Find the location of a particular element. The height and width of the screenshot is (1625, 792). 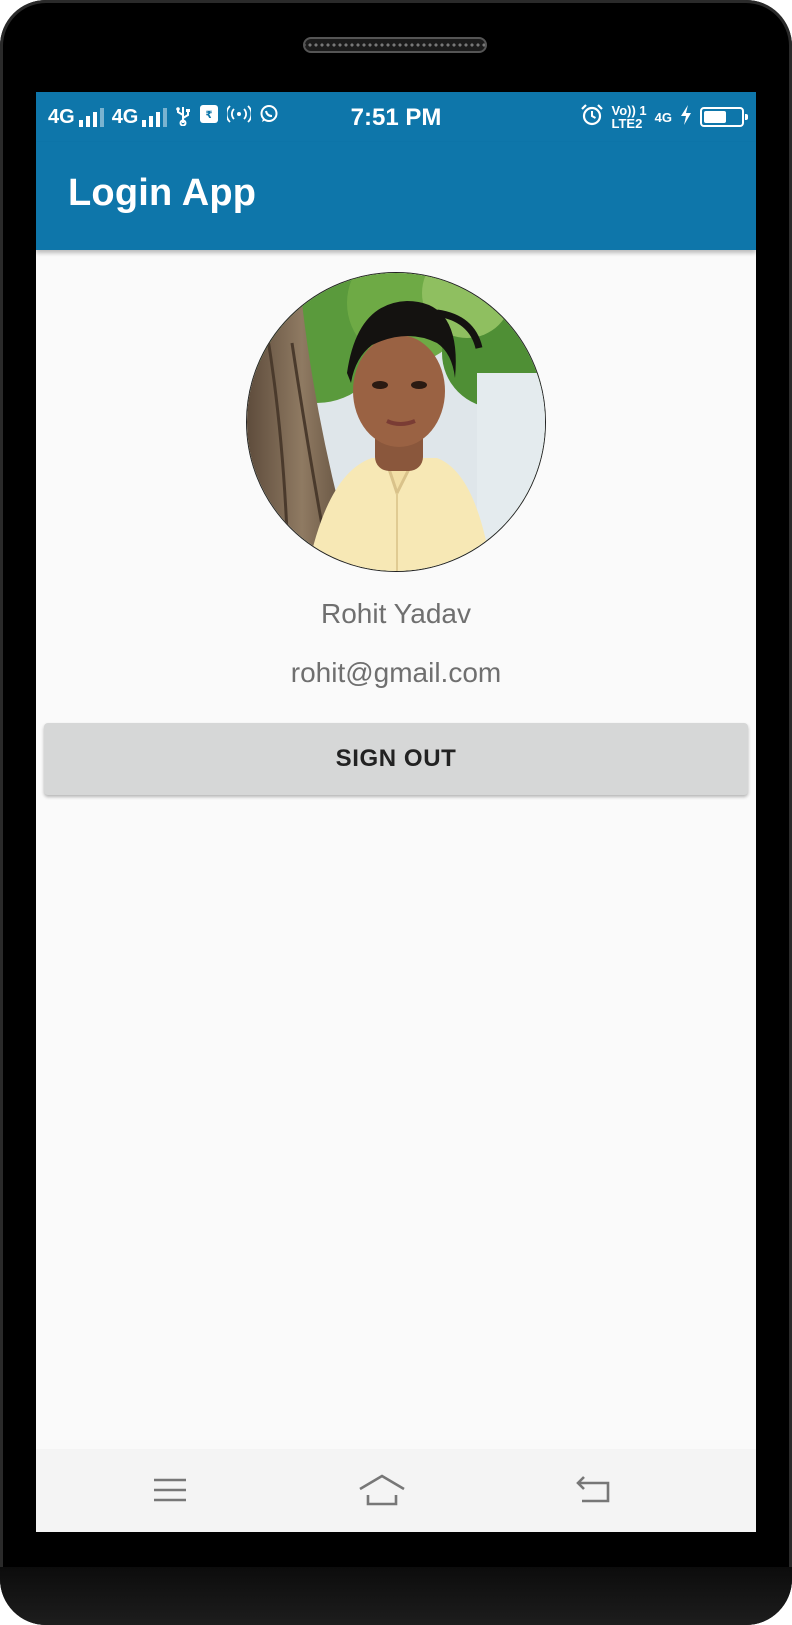

app-title: Login App is located at coordinates (162, 193).